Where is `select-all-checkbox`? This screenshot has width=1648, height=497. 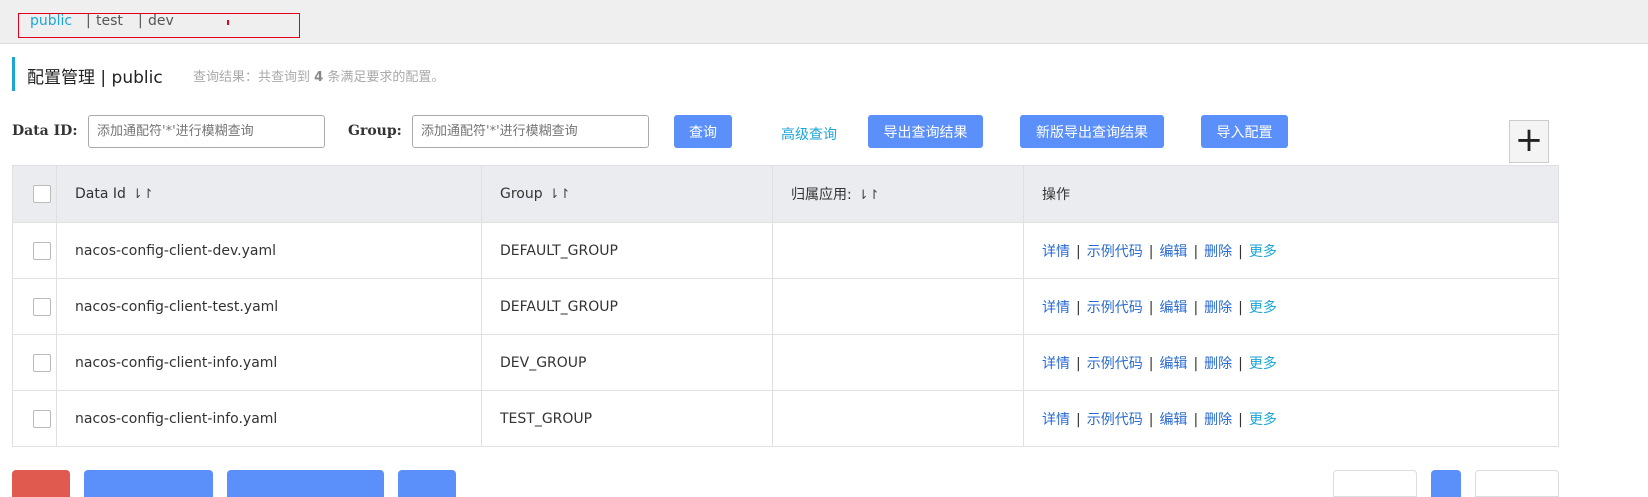 select-all-checkbox is located at coordinates (42, 194).